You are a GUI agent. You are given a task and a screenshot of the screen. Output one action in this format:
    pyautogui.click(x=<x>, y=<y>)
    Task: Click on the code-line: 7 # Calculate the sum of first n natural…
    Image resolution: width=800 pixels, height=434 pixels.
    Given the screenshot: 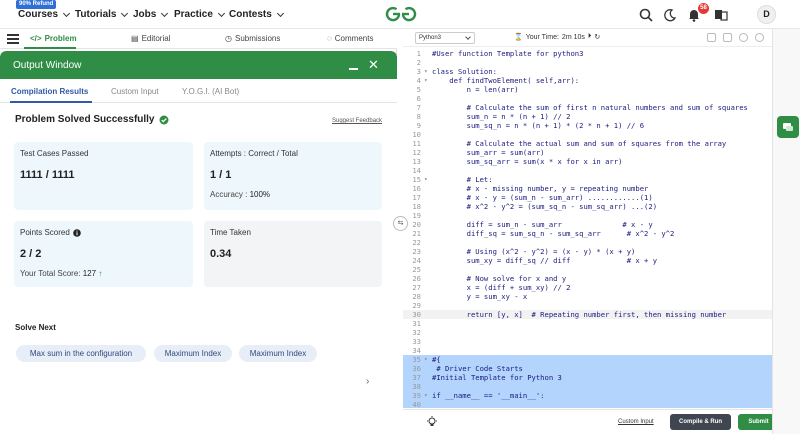 What is the action you would take?
    pyautogui.click(x=587, y=107)
    